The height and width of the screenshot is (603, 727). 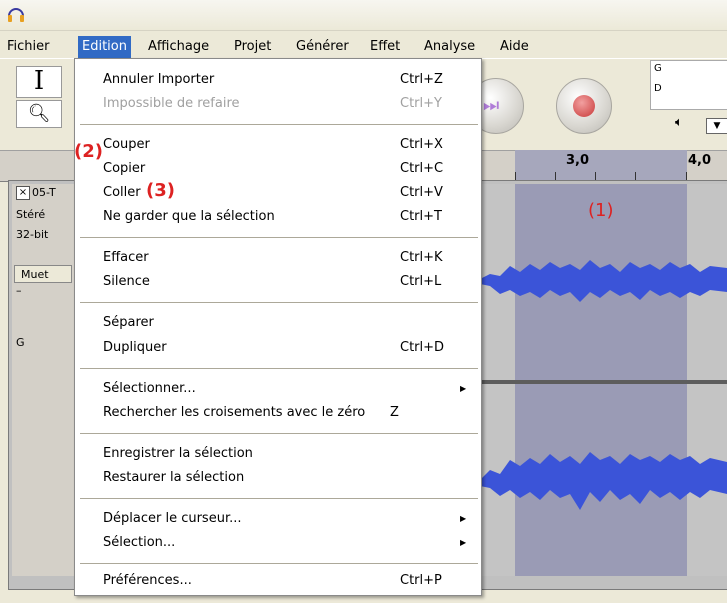 I want to click on menu-effet: Effet, so click(x=385, y=47).